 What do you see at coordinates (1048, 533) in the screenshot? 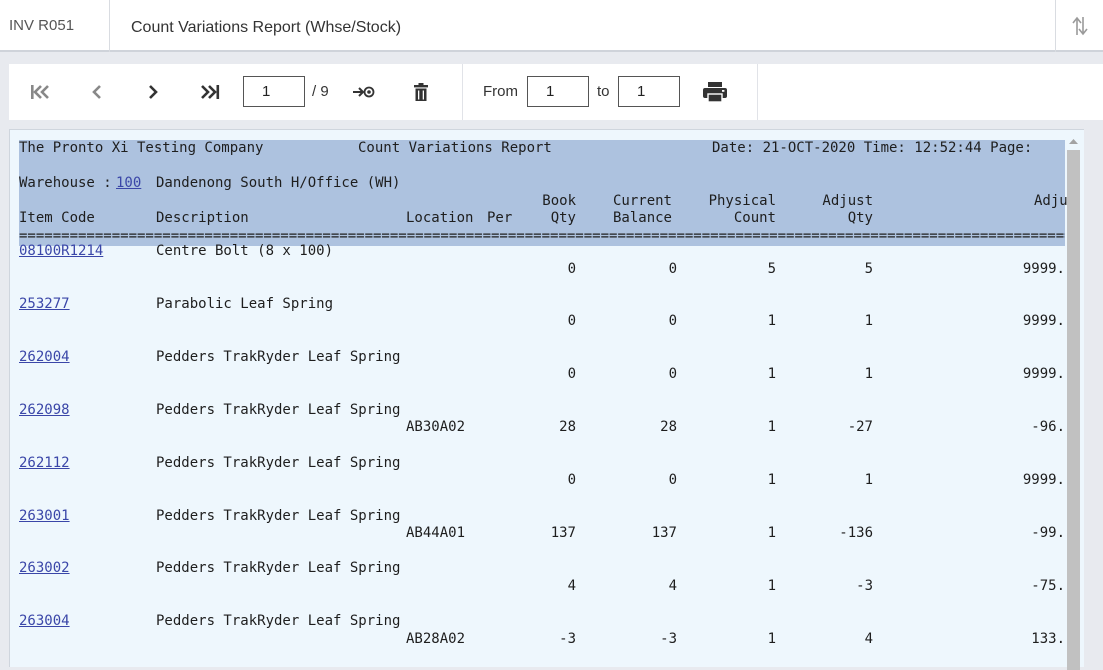
I see `adjust-value: -99.` at bounding box center [1048, 533].